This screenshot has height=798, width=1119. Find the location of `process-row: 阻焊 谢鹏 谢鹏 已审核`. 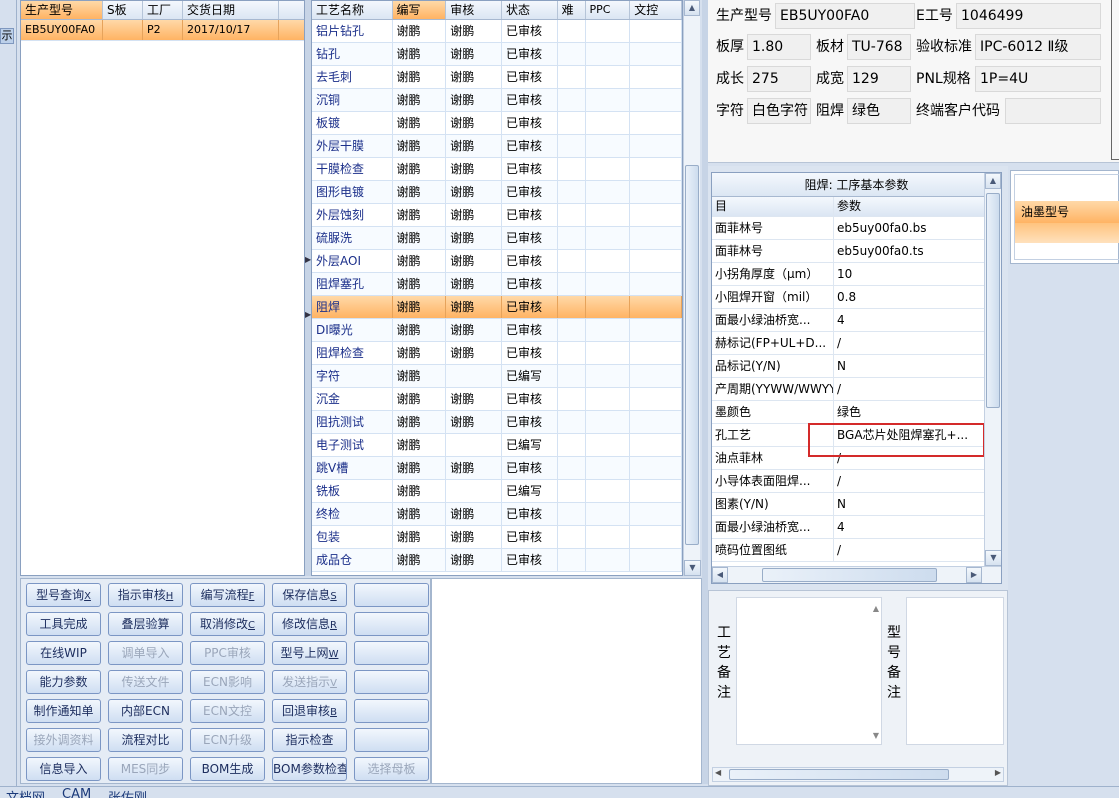

process-row: 阻焊 谢鹏 谢鹏 已审核 is located at coordinates (497, 307).